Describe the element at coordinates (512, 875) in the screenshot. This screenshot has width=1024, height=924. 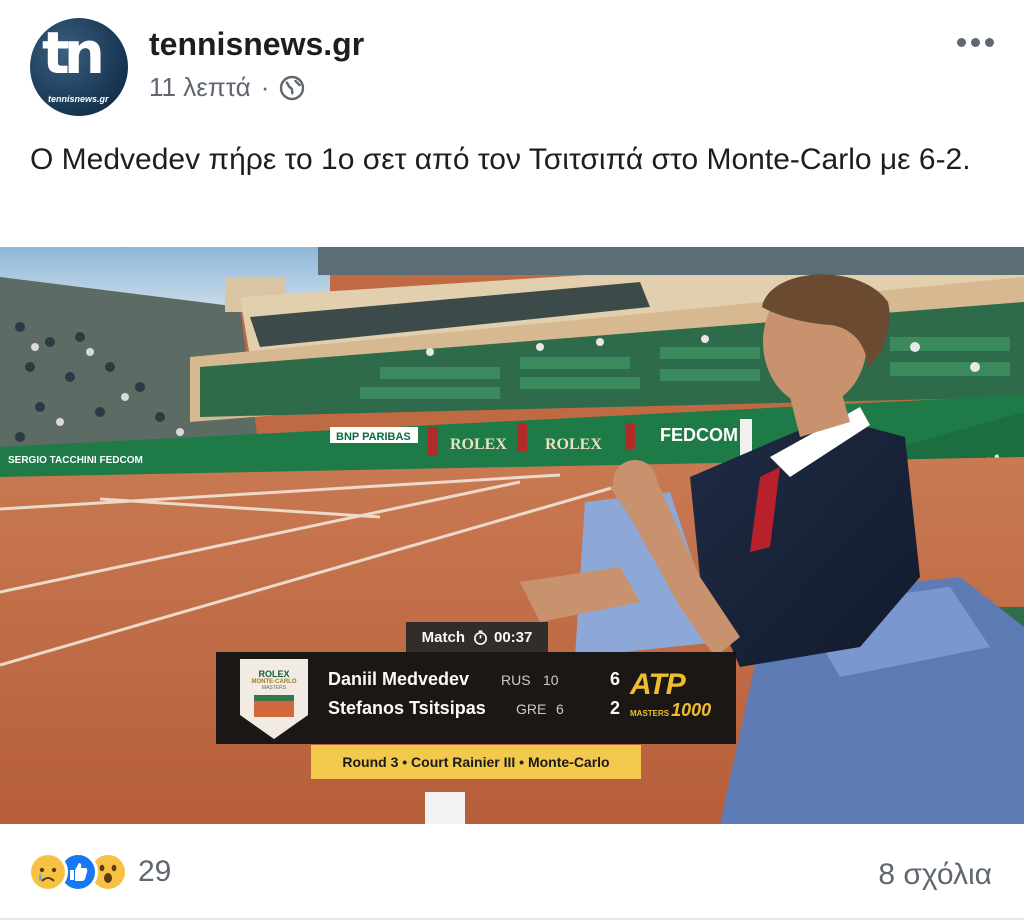
I see `post-footer: 29 8 σχόλια` at that location.